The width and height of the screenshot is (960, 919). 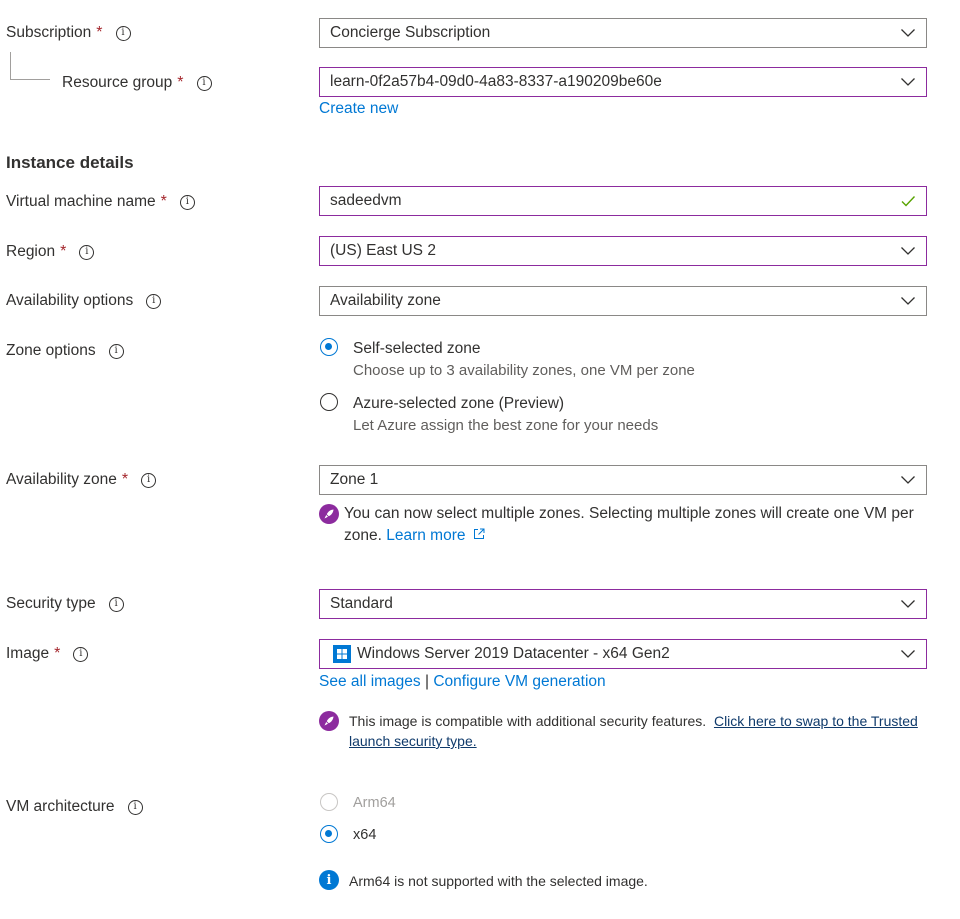 I want to click on security-type-dropdown: Standard, so click(x=623, y=604).